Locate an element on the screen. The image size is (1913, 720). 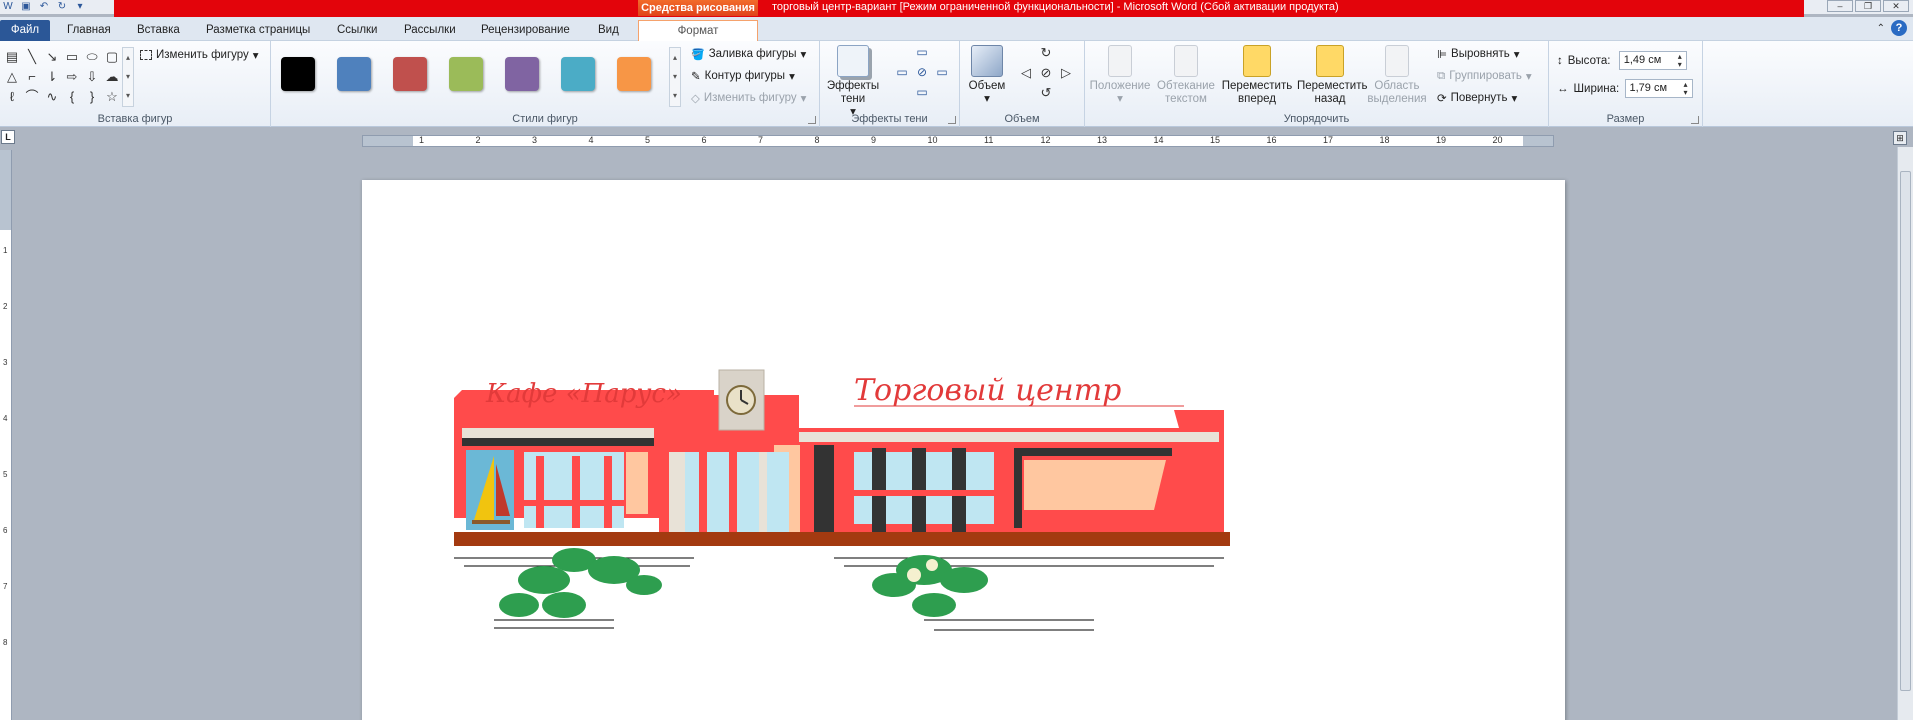
view-ruler-icon: ⊞ is located at coordinates (1900, 138).